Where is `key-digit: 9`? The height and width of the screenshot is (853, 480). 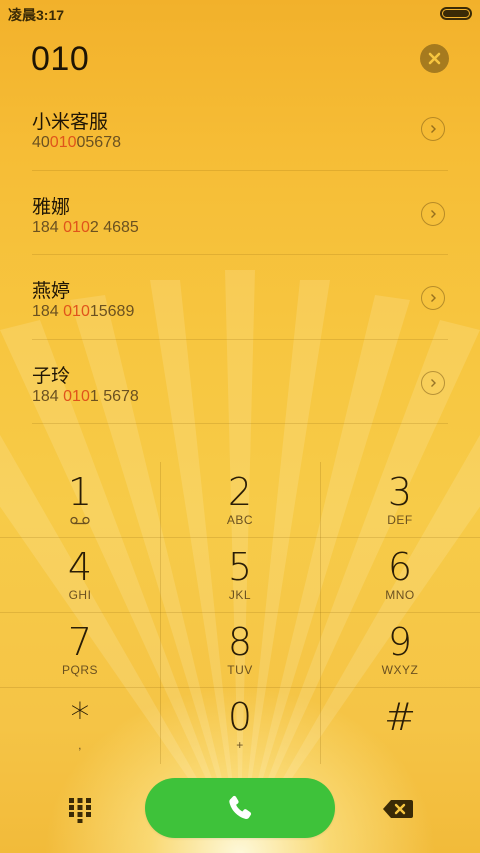 key-digit: 9 is located at coordinates (400, 642).